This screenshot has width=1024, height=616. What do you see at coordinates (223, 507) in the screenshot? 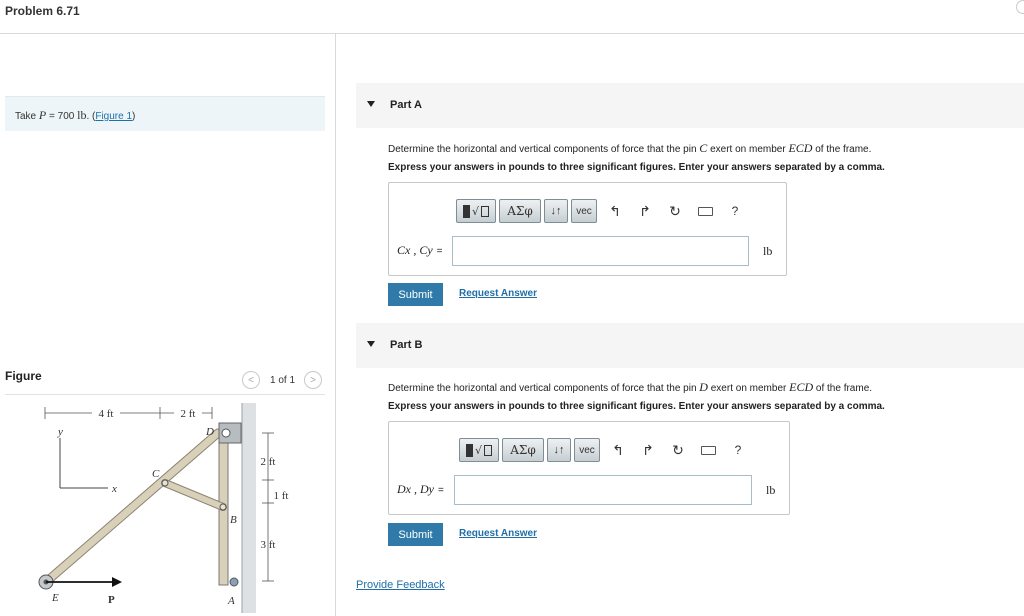
I see `pin-b` at bounding box center [223, 507].